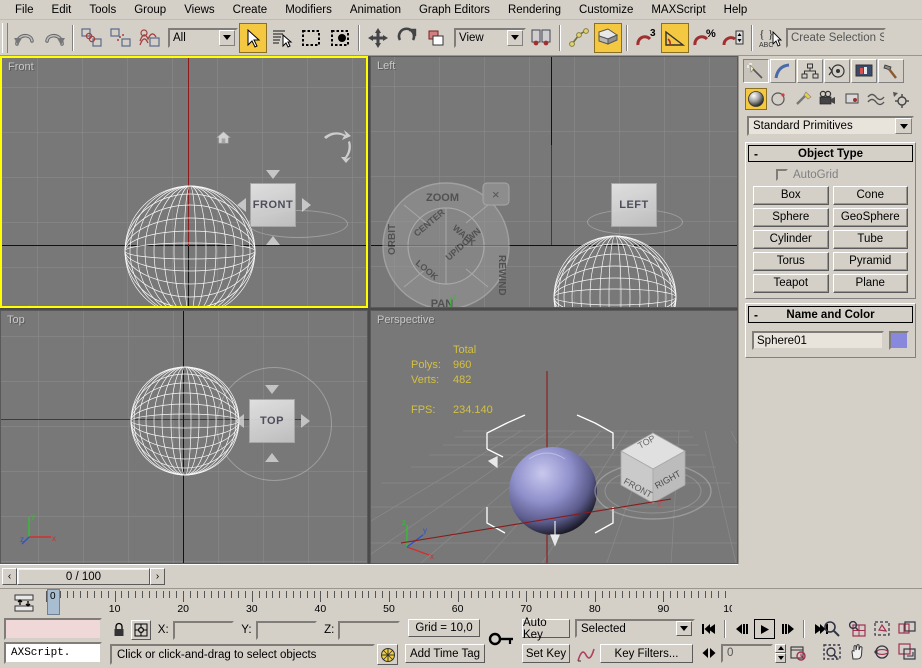 This screenshot has width=922, height=668. What do you see at coordinates (308, 10) in the screenshot?
I see `menu-modifiers: Modifiers` at bounding box center [308, 10].